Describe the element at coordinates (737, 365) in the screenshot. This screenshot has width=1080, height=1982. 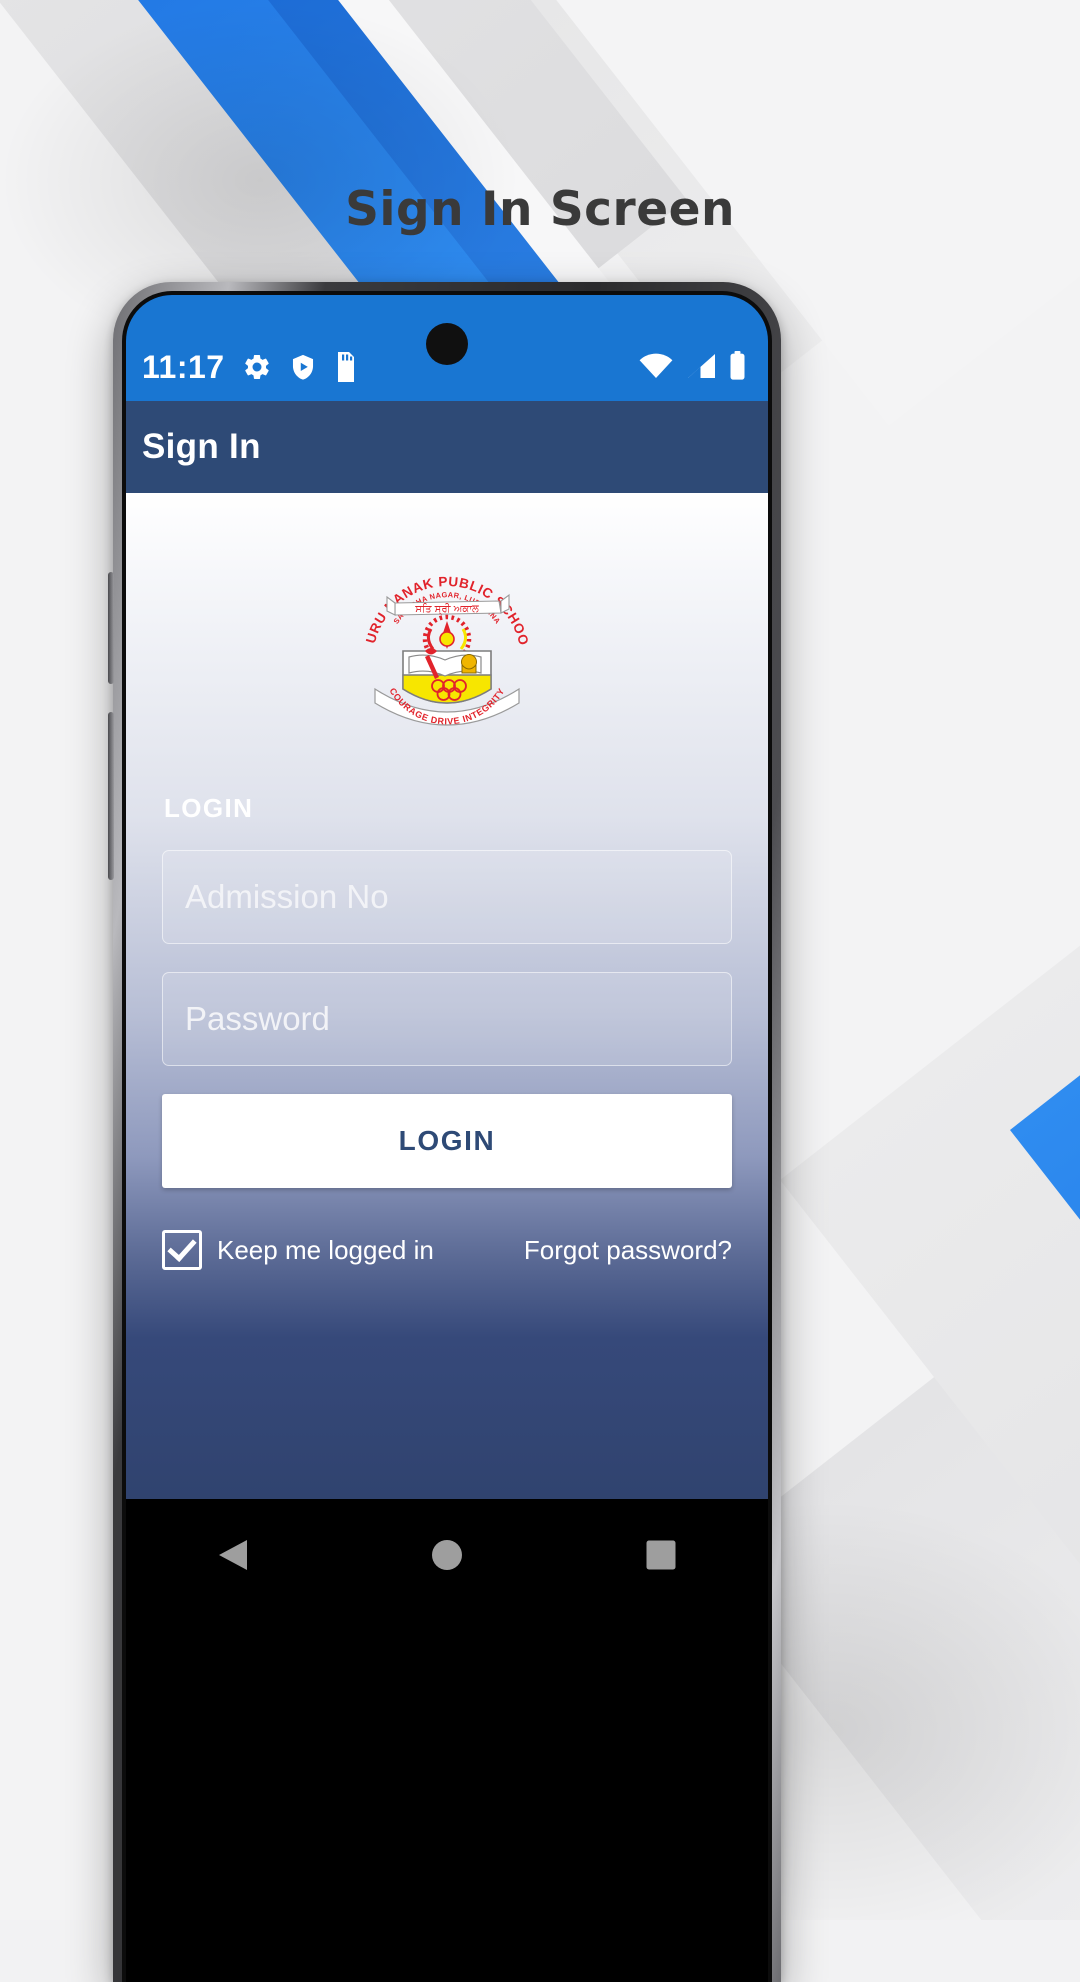
I see `battery-icon` at that location.